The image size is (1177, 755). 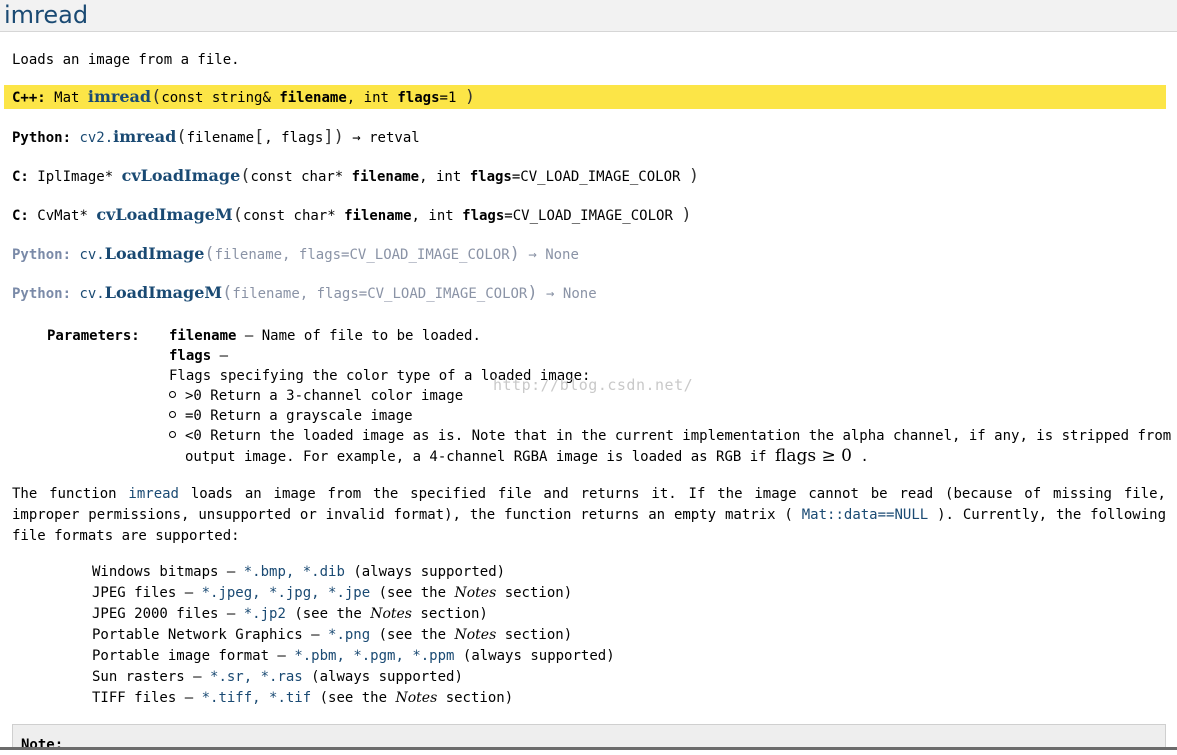 What do you see at coordinates (181, 175) in the screenshot?
I see `function-name-link: cvLoadImage` at bounding box center [181, 175].